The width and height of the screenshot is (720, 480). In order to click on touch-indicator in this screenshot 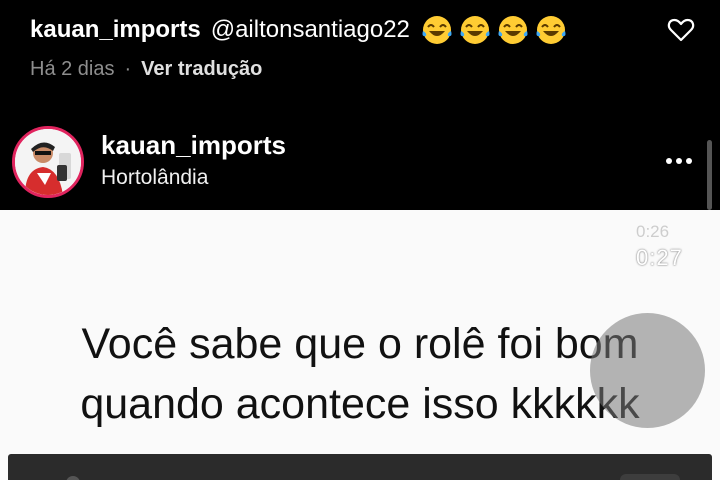, I will do `click(647, 370)`.